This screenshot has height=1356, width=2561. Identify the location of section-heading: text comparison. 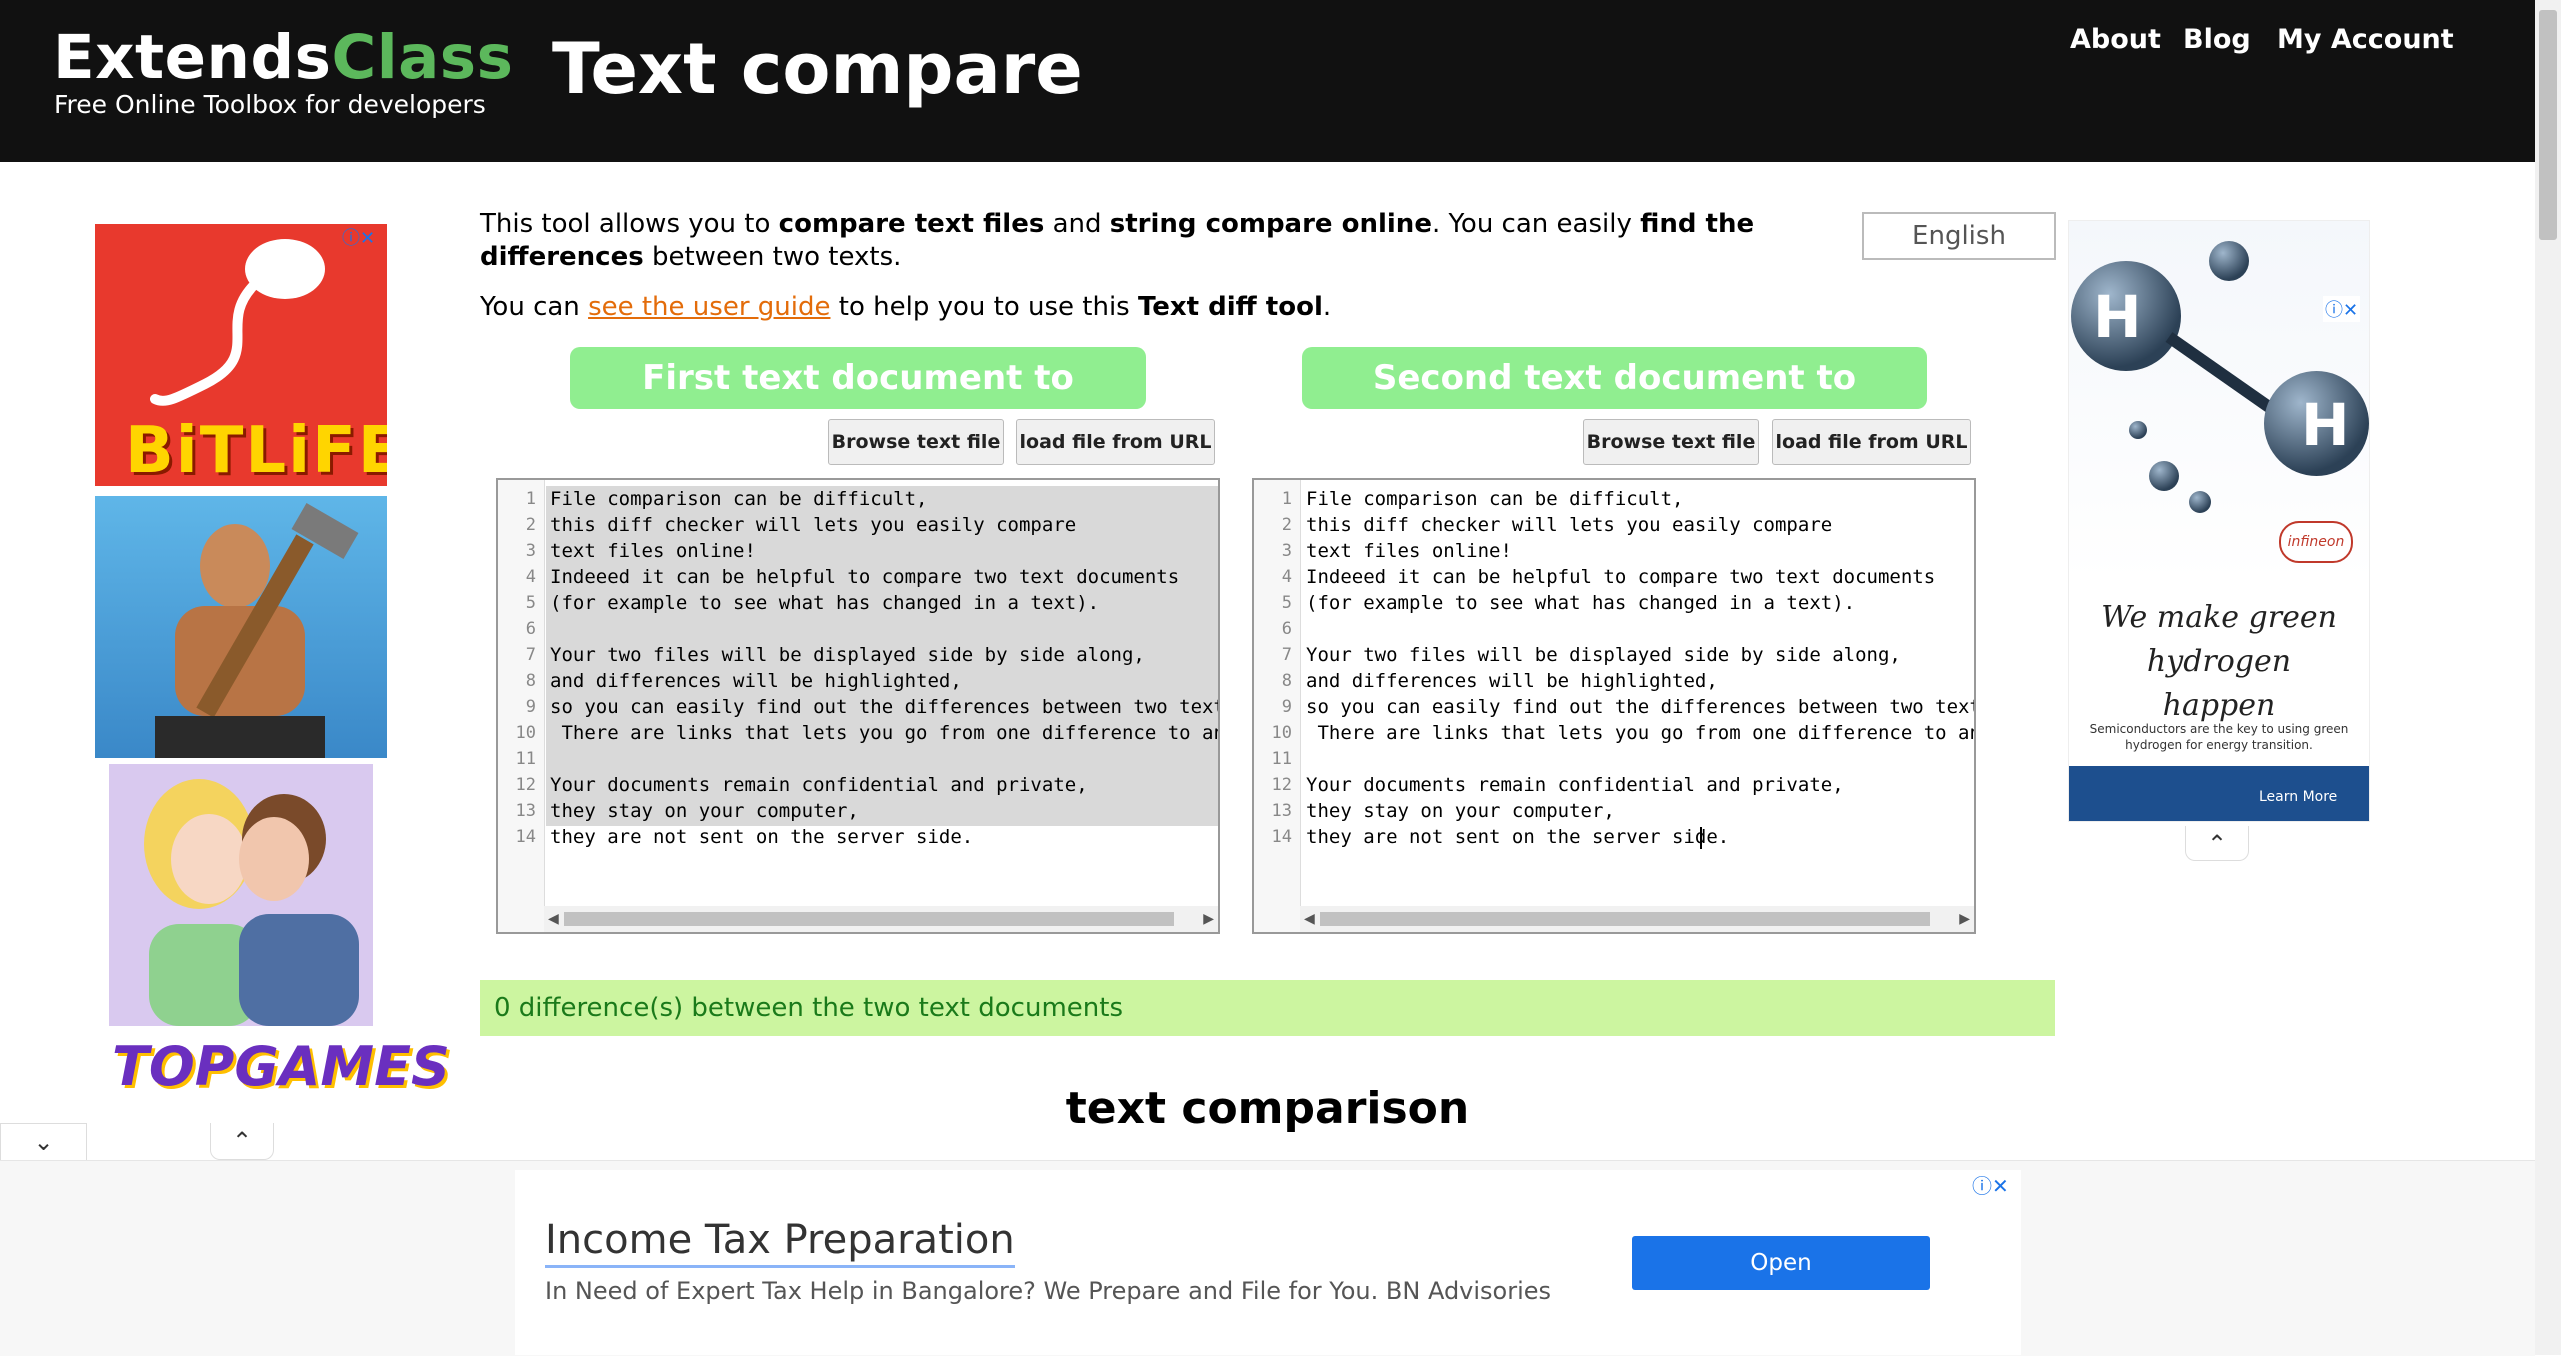
(1267, 1108).